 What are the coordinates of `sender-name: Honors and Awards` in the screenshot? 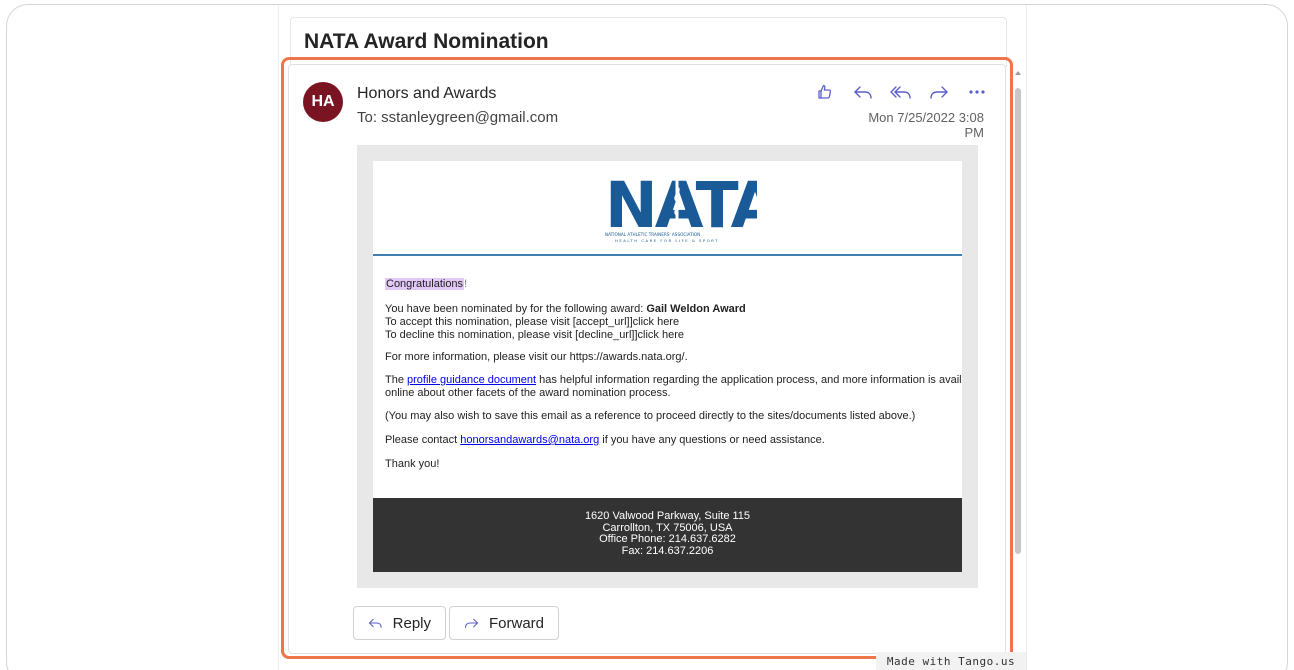 It's located at (426, 94).